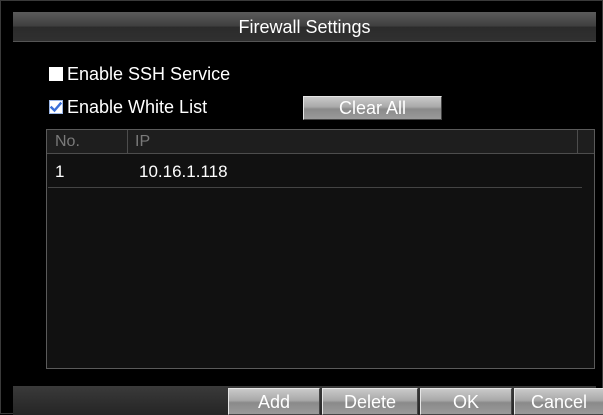 This screenshot has width=603, height=415. What do you see at coordinates (320, 142) in the screenshot?
I see `table-header: No. IP` at bounding box center [320, 142].